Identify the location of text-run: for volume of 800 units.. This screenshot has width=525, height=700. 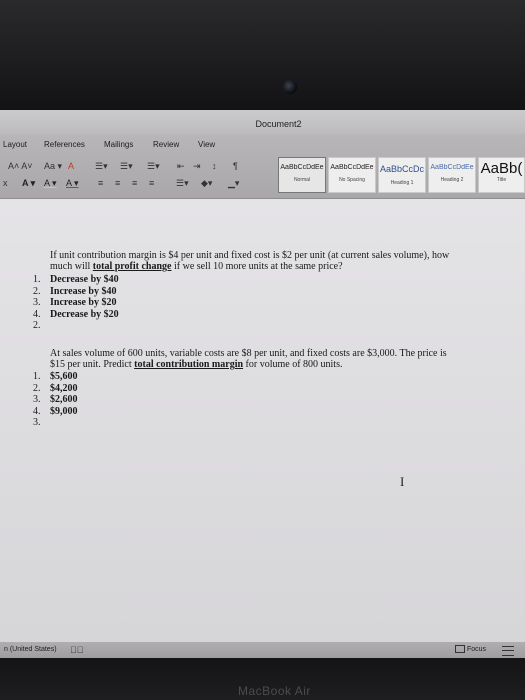
(293, 364).